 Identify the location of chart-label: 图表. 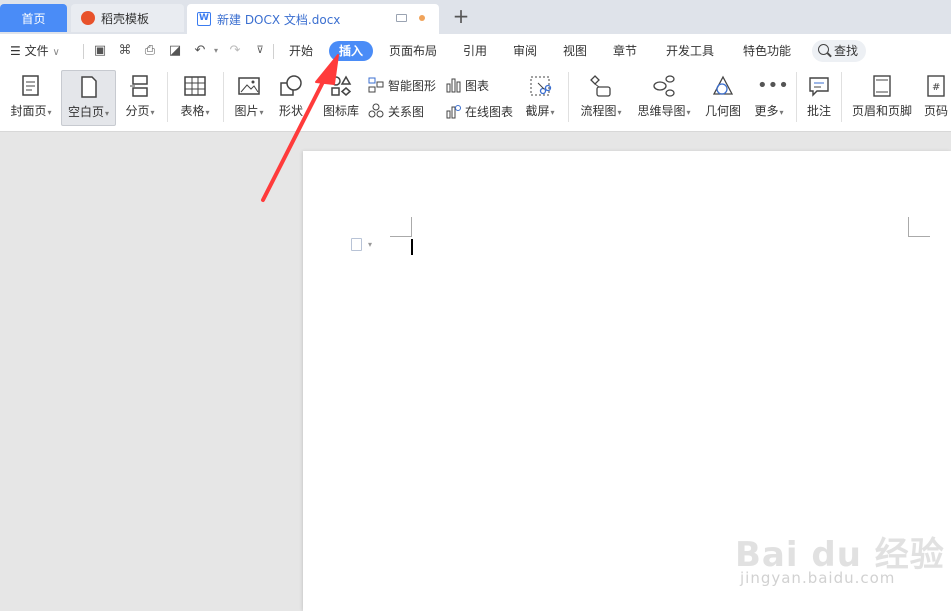
(477, 85).